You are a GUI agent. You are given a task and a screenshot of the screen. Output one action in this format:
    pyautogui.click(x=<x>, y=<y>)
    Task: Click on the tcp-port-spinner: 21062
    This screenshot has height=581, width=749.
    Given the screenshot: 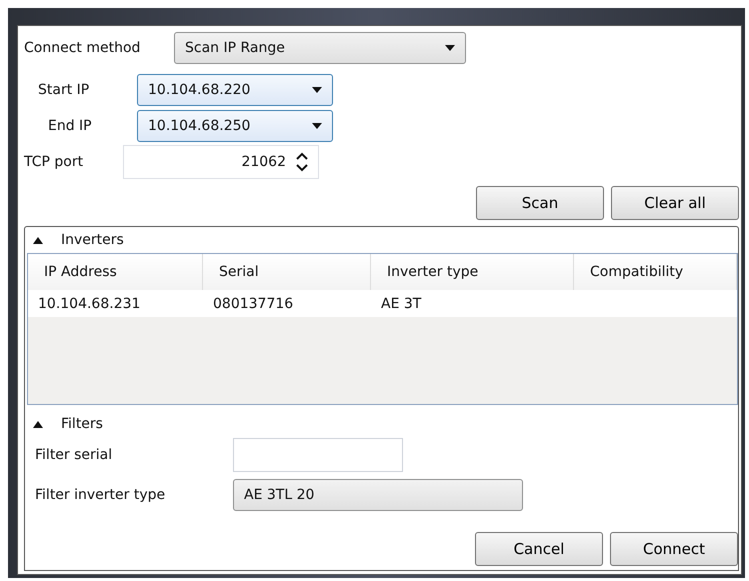 What is the action you would take?
    pyautogui.click(x=221, y=162)
    